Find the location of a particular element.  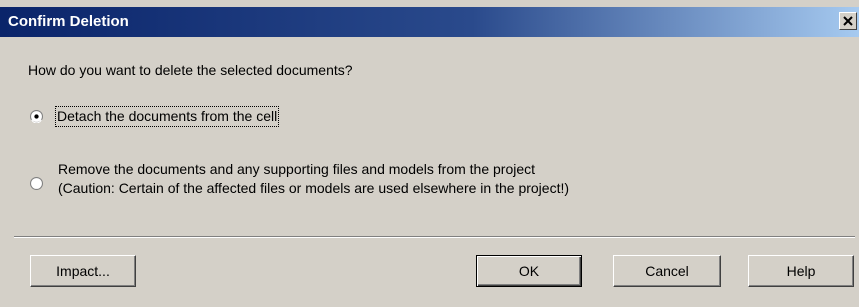

option-detach-label: Detach the documents from the cell is located at coordinates (167, 116).